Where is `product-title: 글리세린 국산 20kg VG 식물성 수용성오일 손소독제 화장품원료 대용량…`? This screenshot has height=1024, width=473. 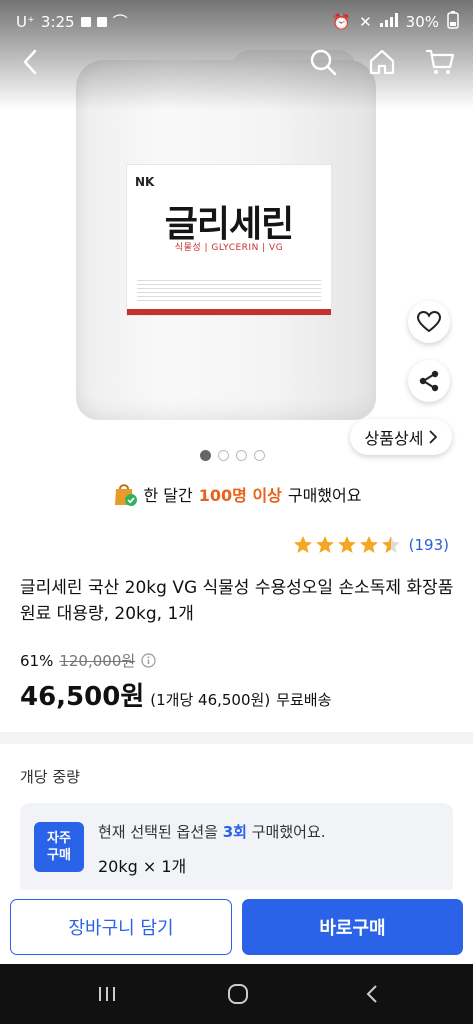
product-title: 글리세린 국산 20kg VG 식물성 수용성오일 손소독제 화장품원료 대용량… is located at coordinates (237, 601).